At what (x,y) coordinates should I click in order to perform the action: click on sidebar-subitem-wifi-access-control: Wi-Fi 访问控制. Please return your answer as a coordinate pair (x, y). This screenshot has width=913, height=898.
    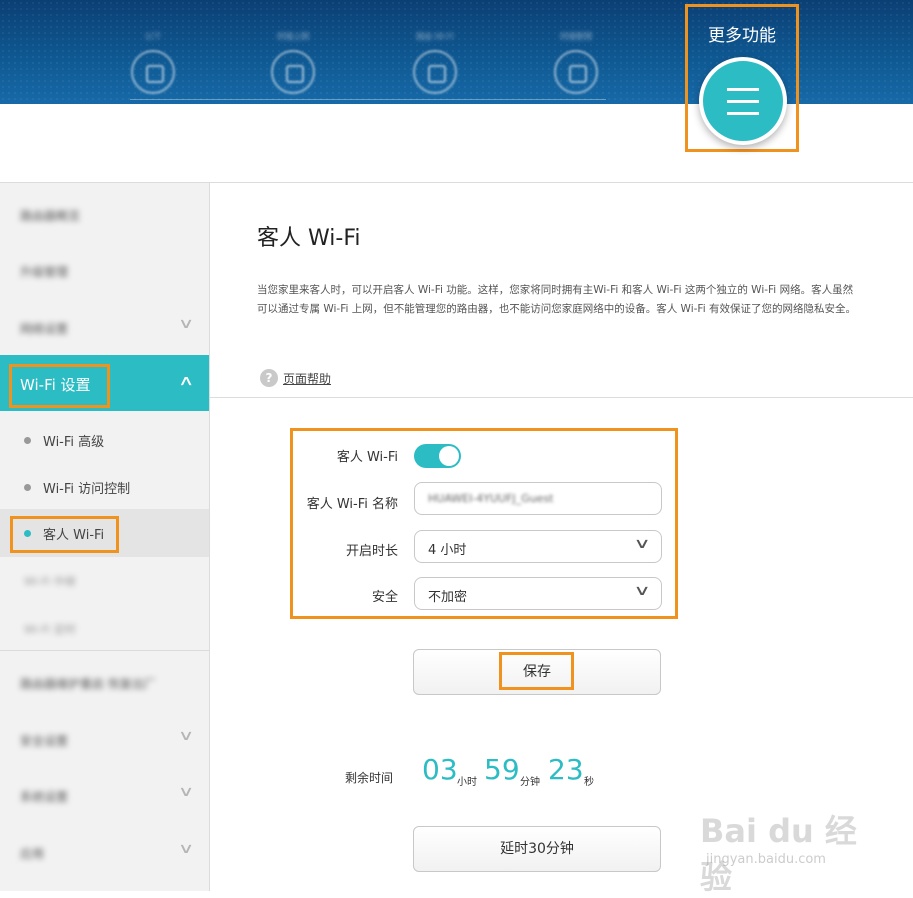
    Looking at the image, I should click on (104, 487).